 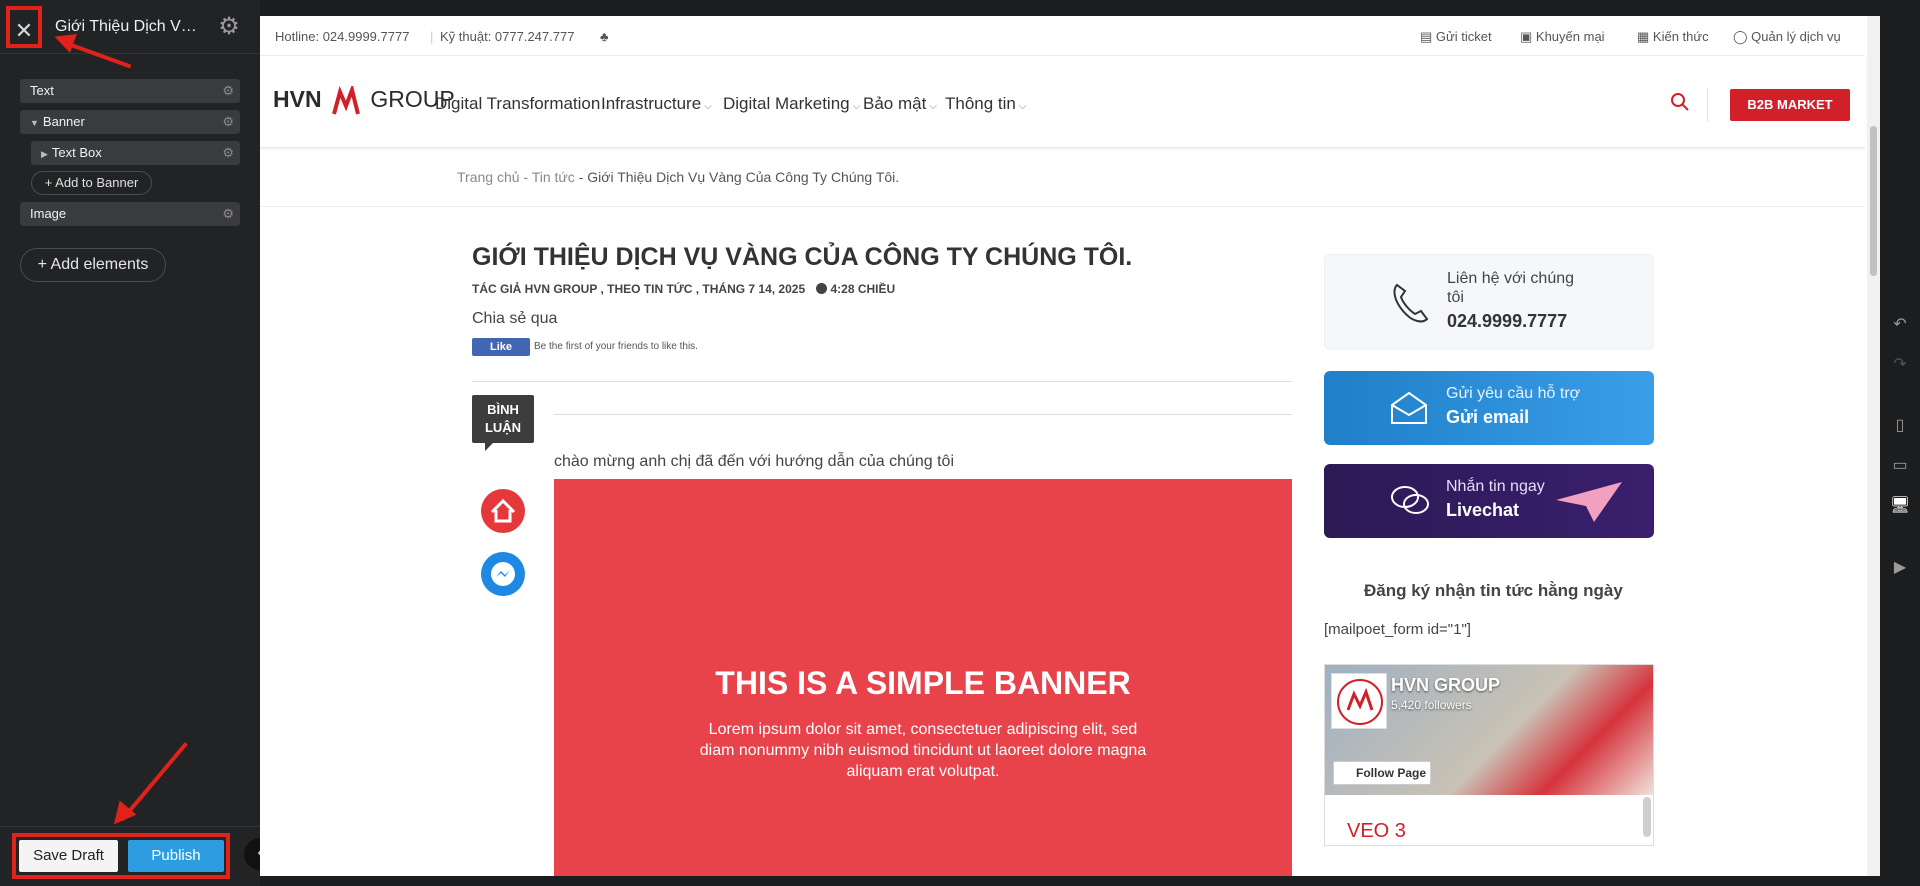 I want to click on nav-digital-transformation: Digital Transformation ⌵, so click(x=523, y=104).